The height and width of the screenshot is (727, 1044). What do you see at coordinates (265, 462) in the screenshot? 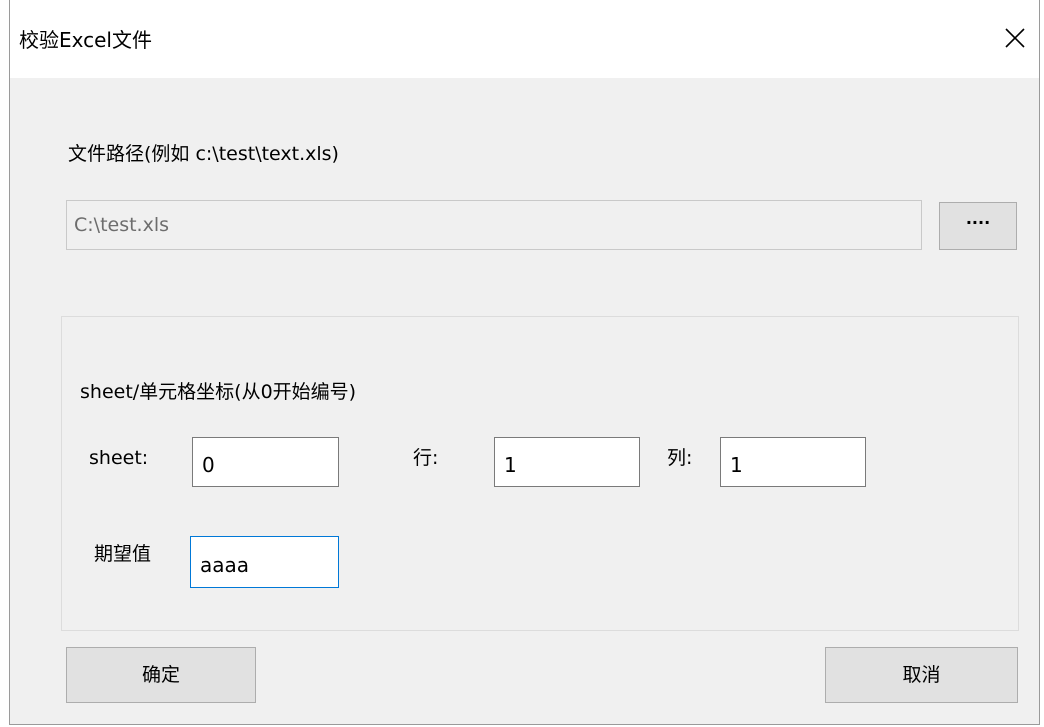
I see `sheet-input` at bounding box center [265, 462].